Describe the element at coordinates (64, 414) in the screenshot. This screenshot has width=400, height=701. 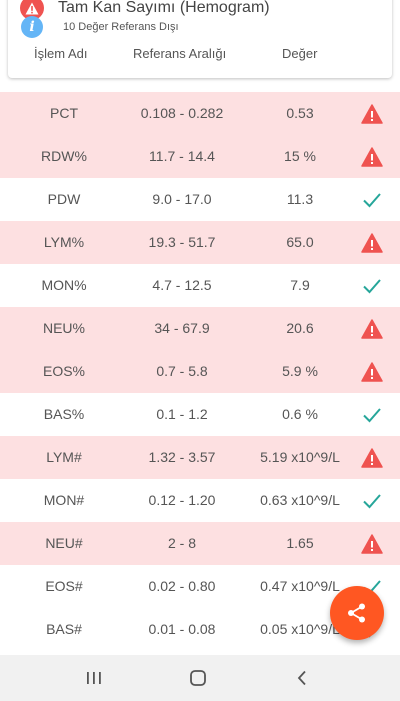
I see `test-name: BAS%` at that location.